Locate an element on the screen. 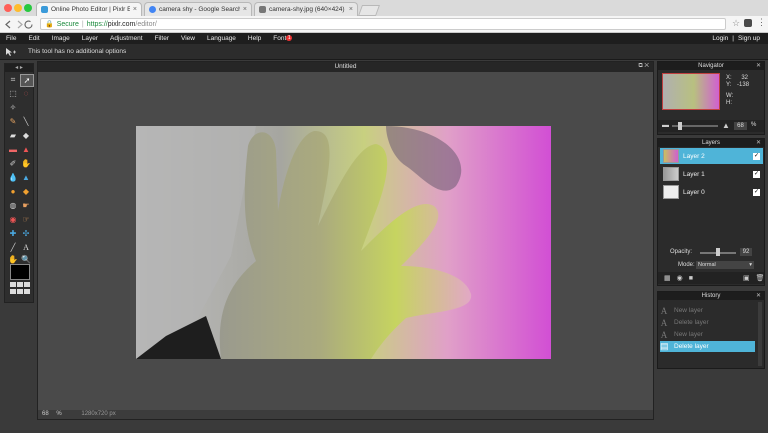  history-item: A Delete layer is located at coordinates (707, 322).